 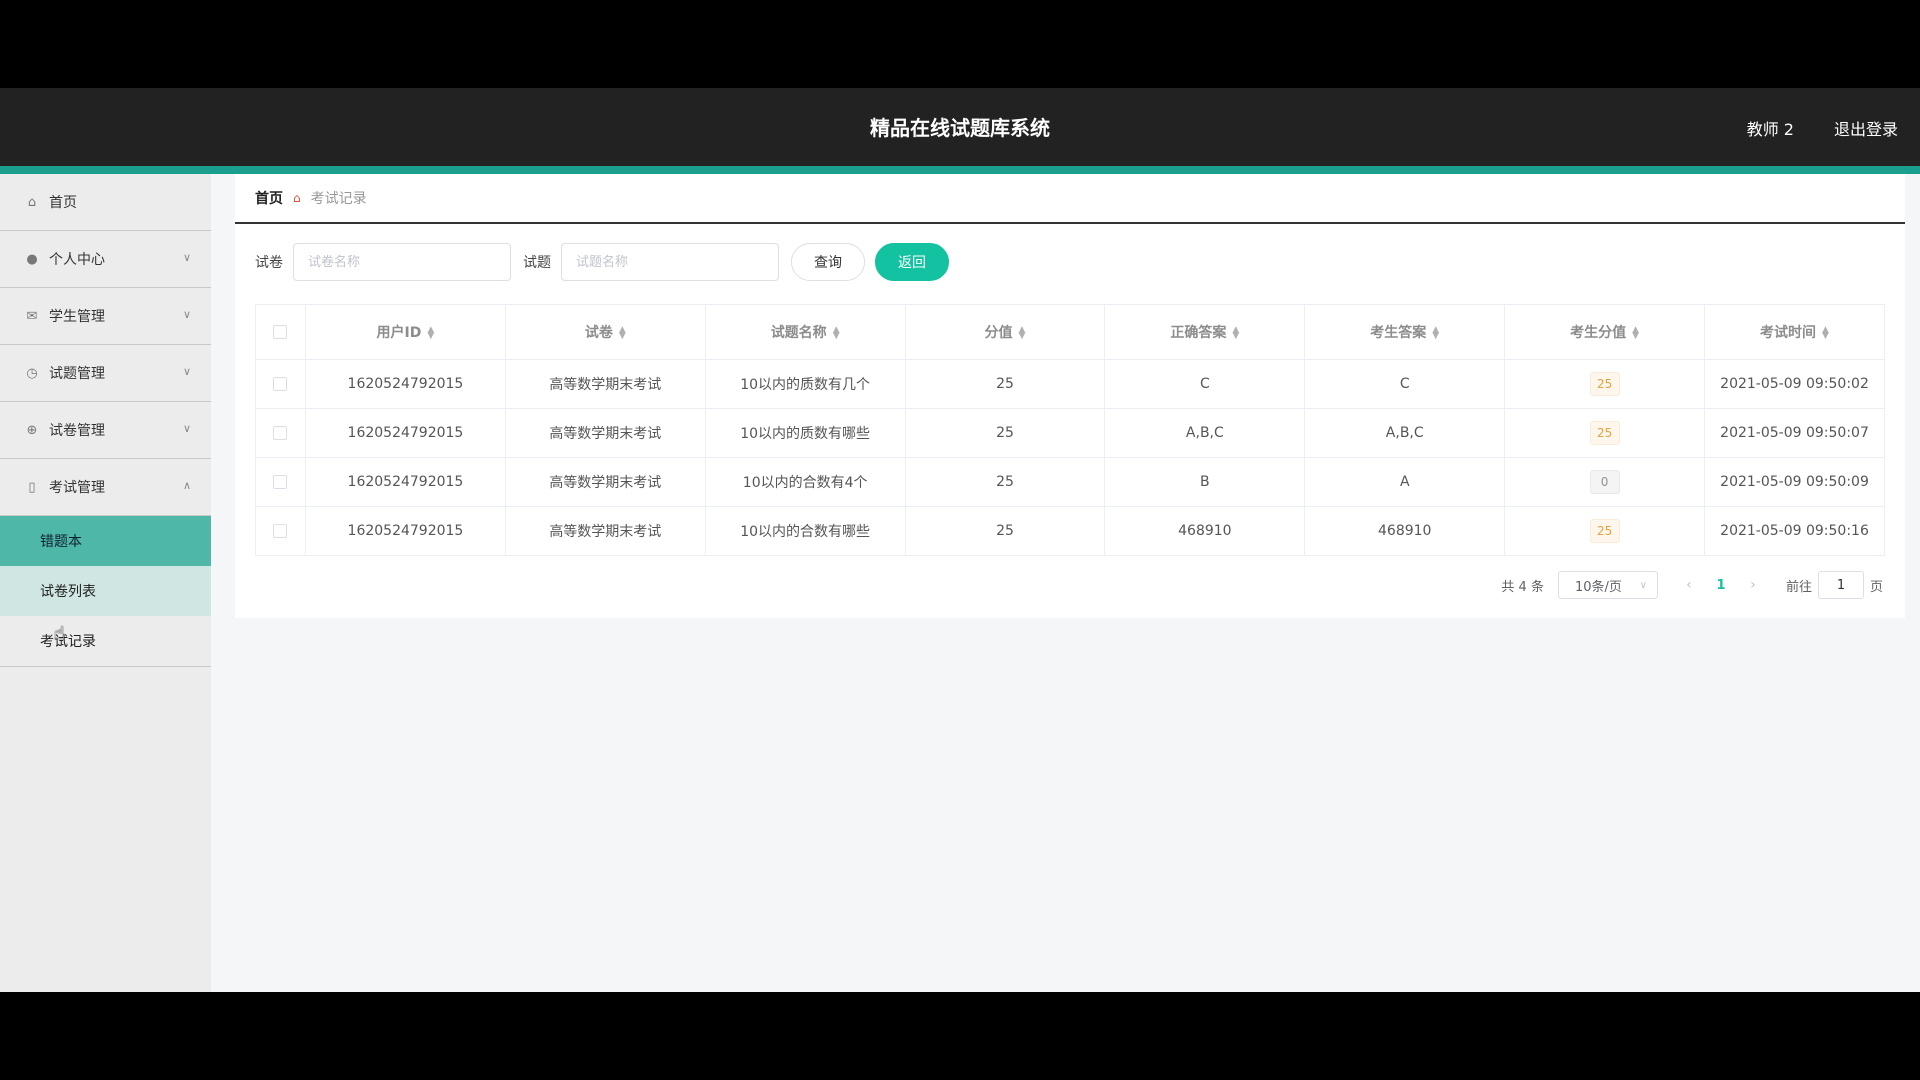 I want to click on select-all-checkbox, so click(x=280, y=332).